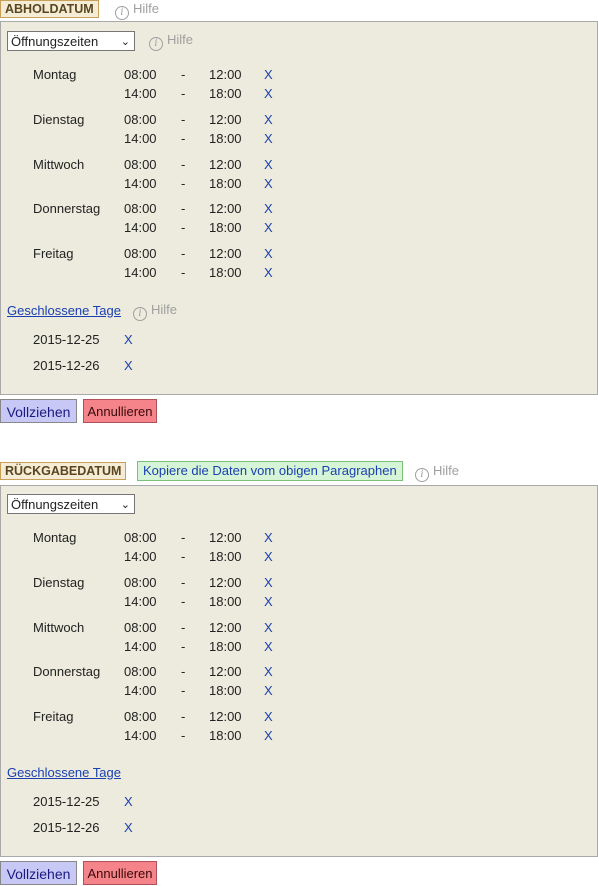 The width and height of the screenshot is (598, 886). I want to click on weekday-label: Donnerstag, so click(67, 672).